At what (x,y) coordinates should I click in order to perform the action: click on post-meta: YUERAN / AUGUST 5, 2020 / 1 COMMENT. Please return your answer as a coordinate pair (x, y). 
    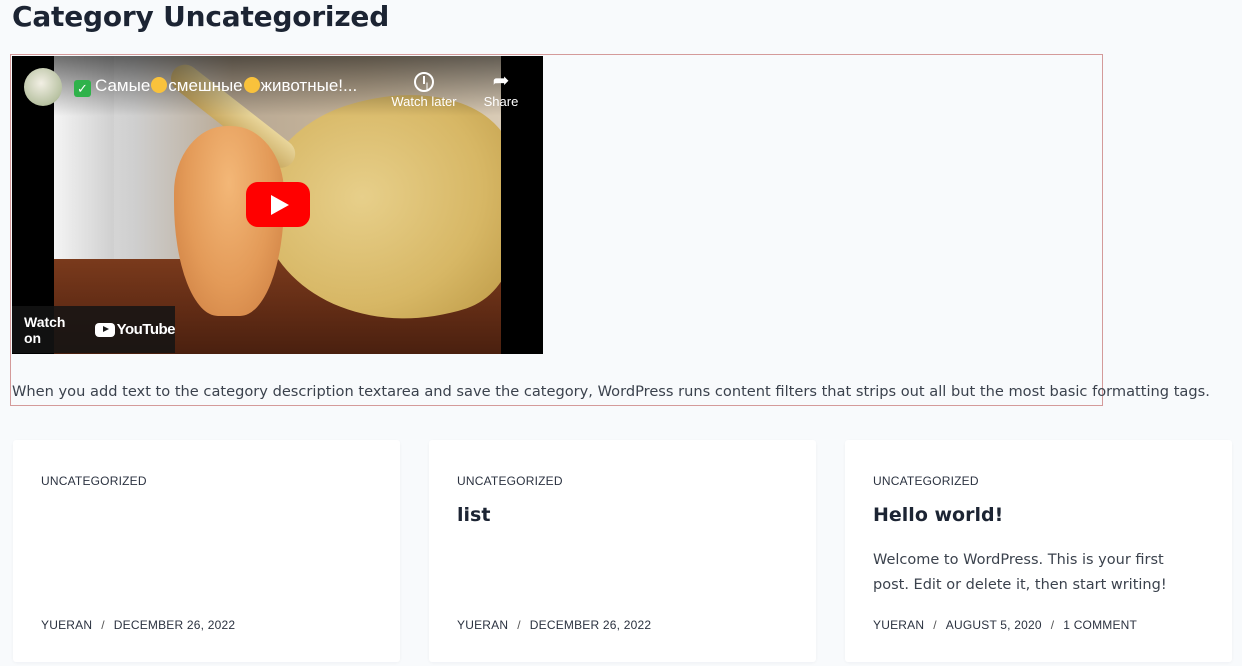
    Looking at the image, I should click on (1005, 625).